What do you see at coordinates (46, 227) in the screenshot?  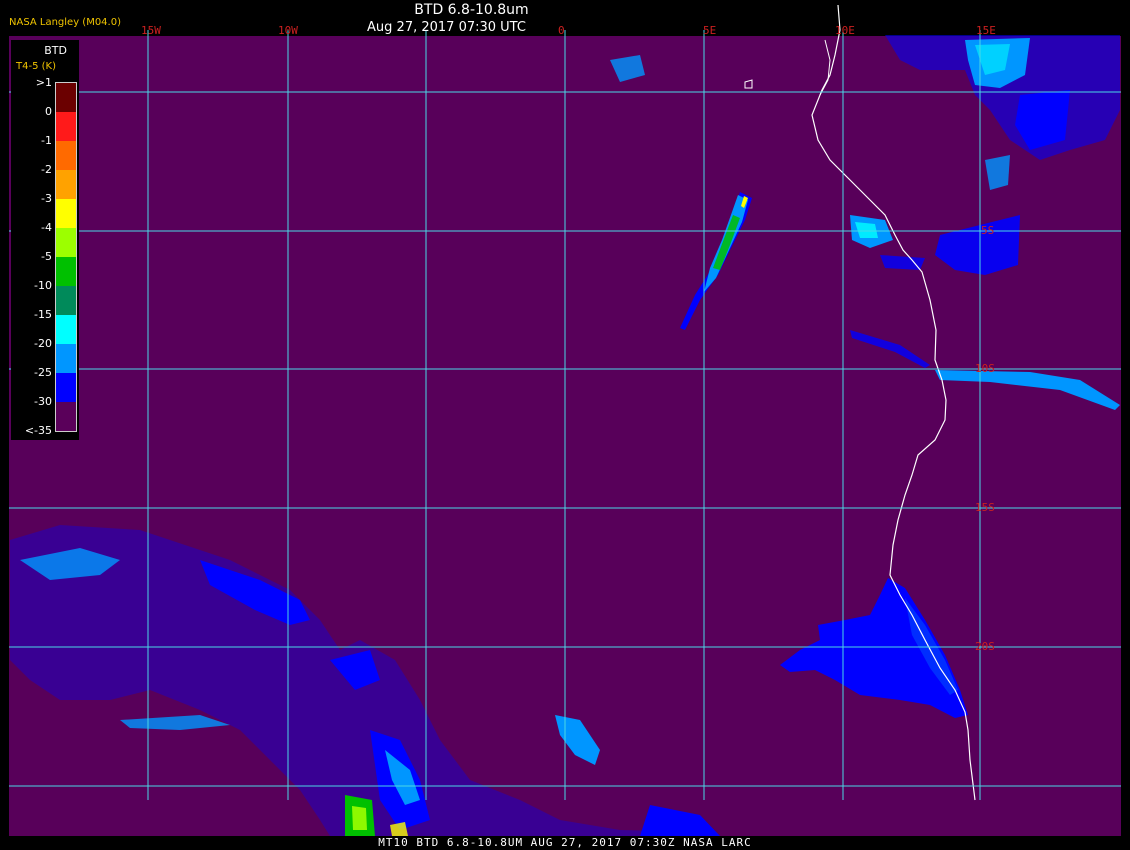 I see `legend-label: -4` at bounding box center [46, 227].